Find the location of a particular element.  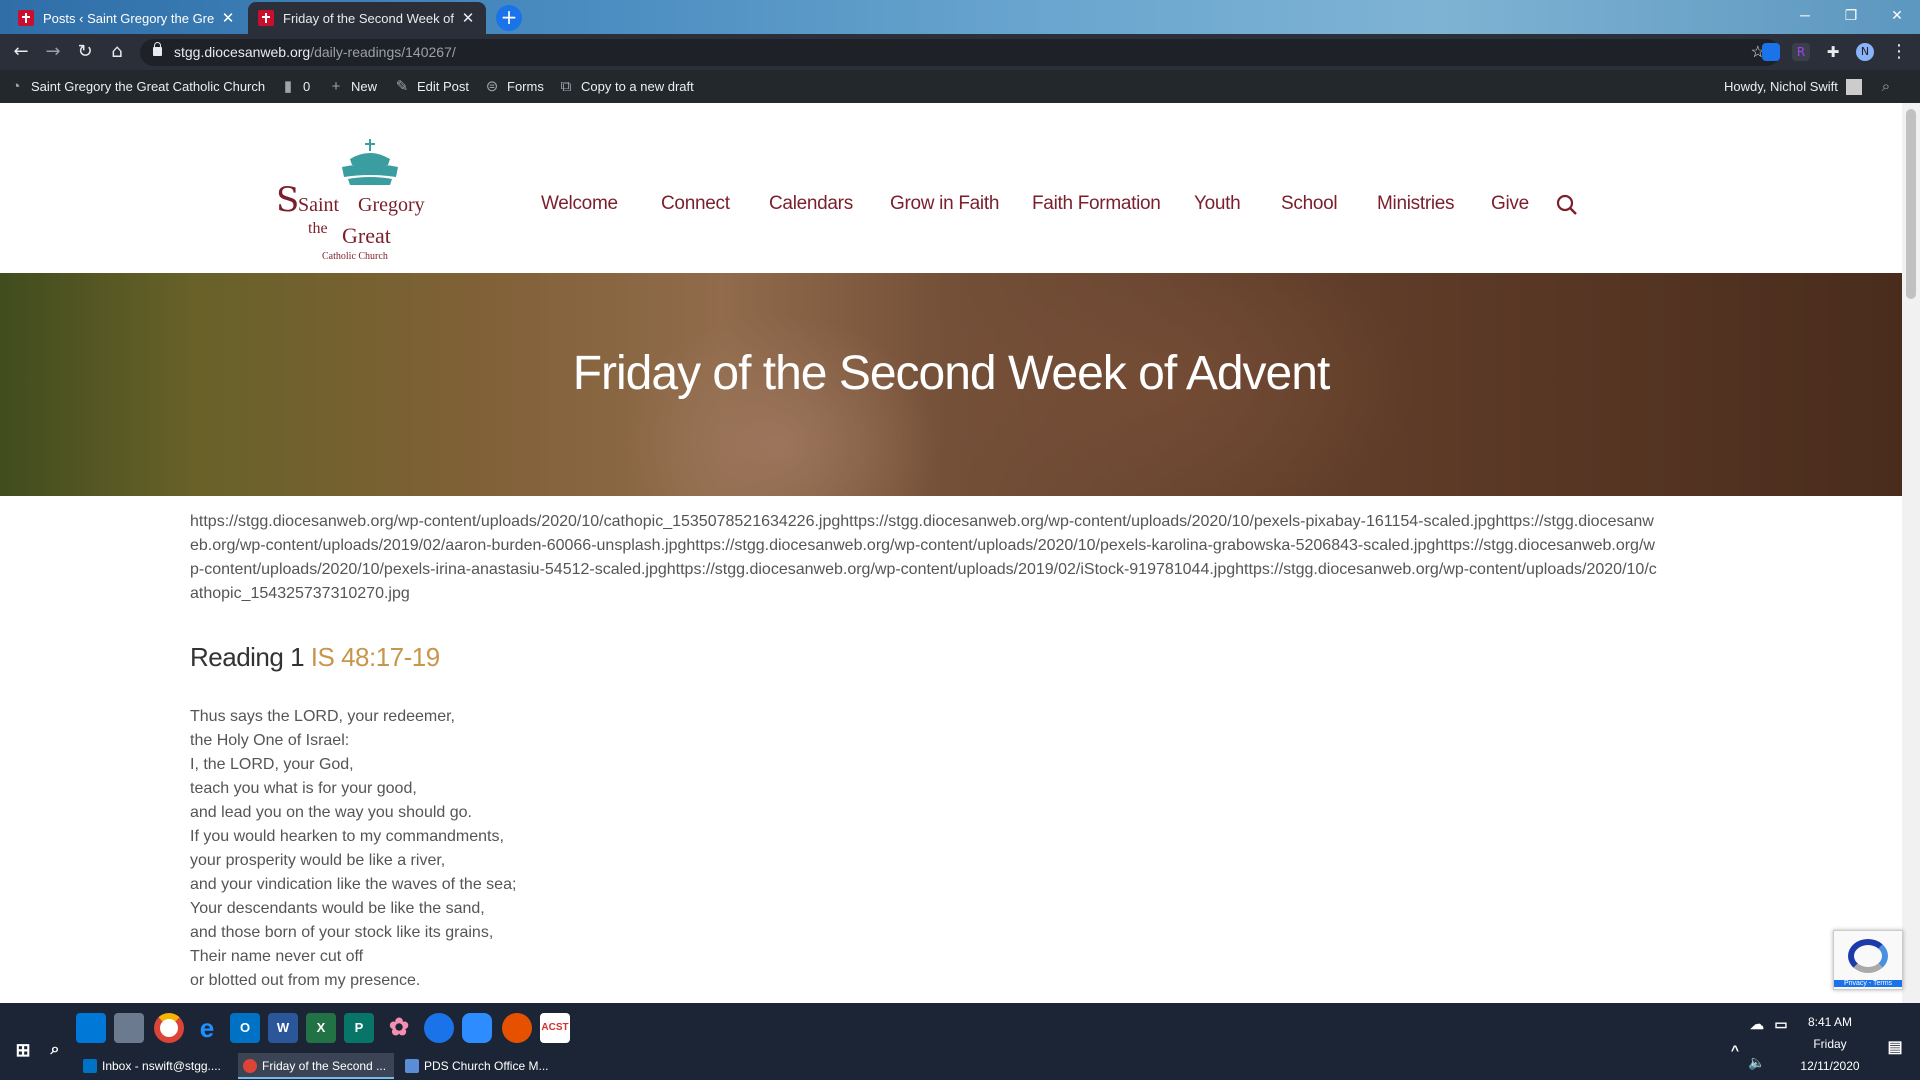

tab-daily-reading: Friday of the Second Week of Ad ✕ is located at coordinates (367, 18).